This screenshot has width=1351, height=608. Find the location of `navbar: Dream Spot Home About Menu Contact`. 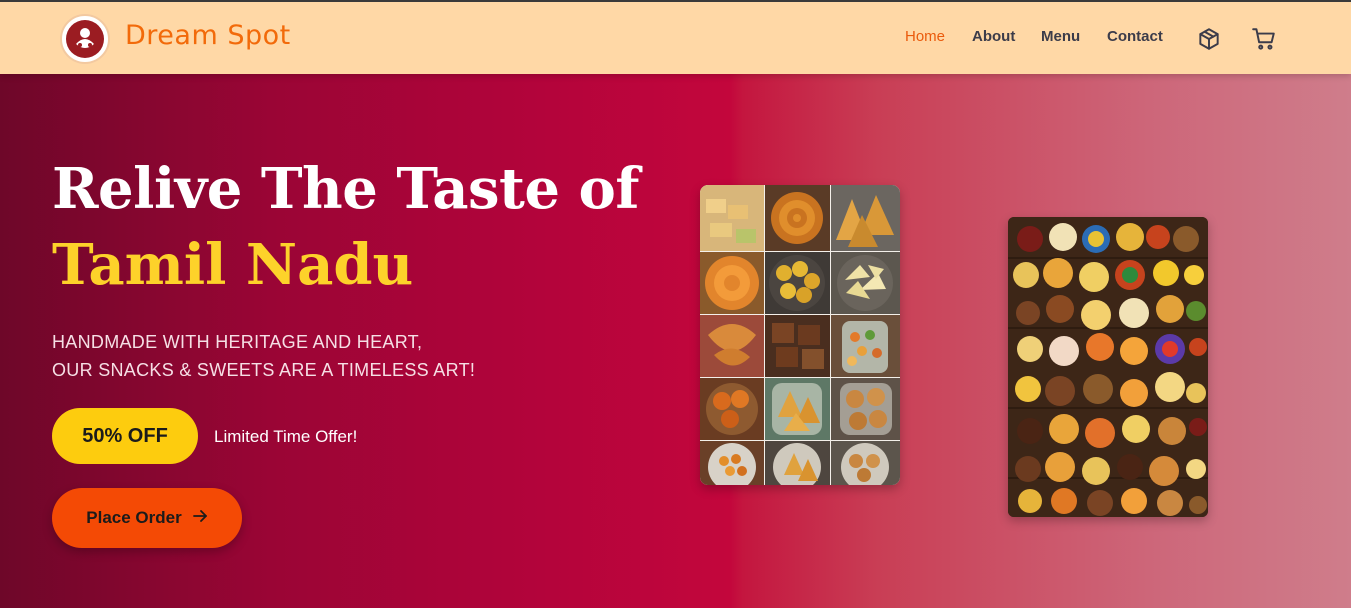

navbar: Dream Spot Home About Menu Contact is located at coordinates (675, 38).